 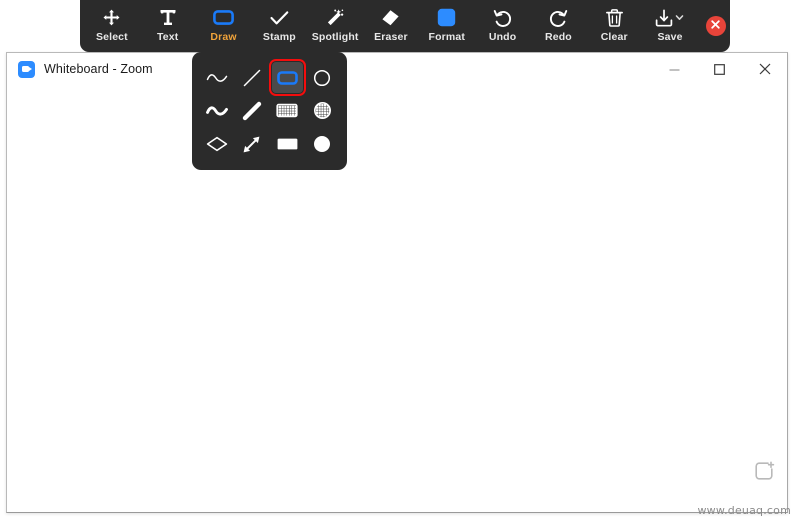 I want to click on close-window-button, so click(x=764, y=69).